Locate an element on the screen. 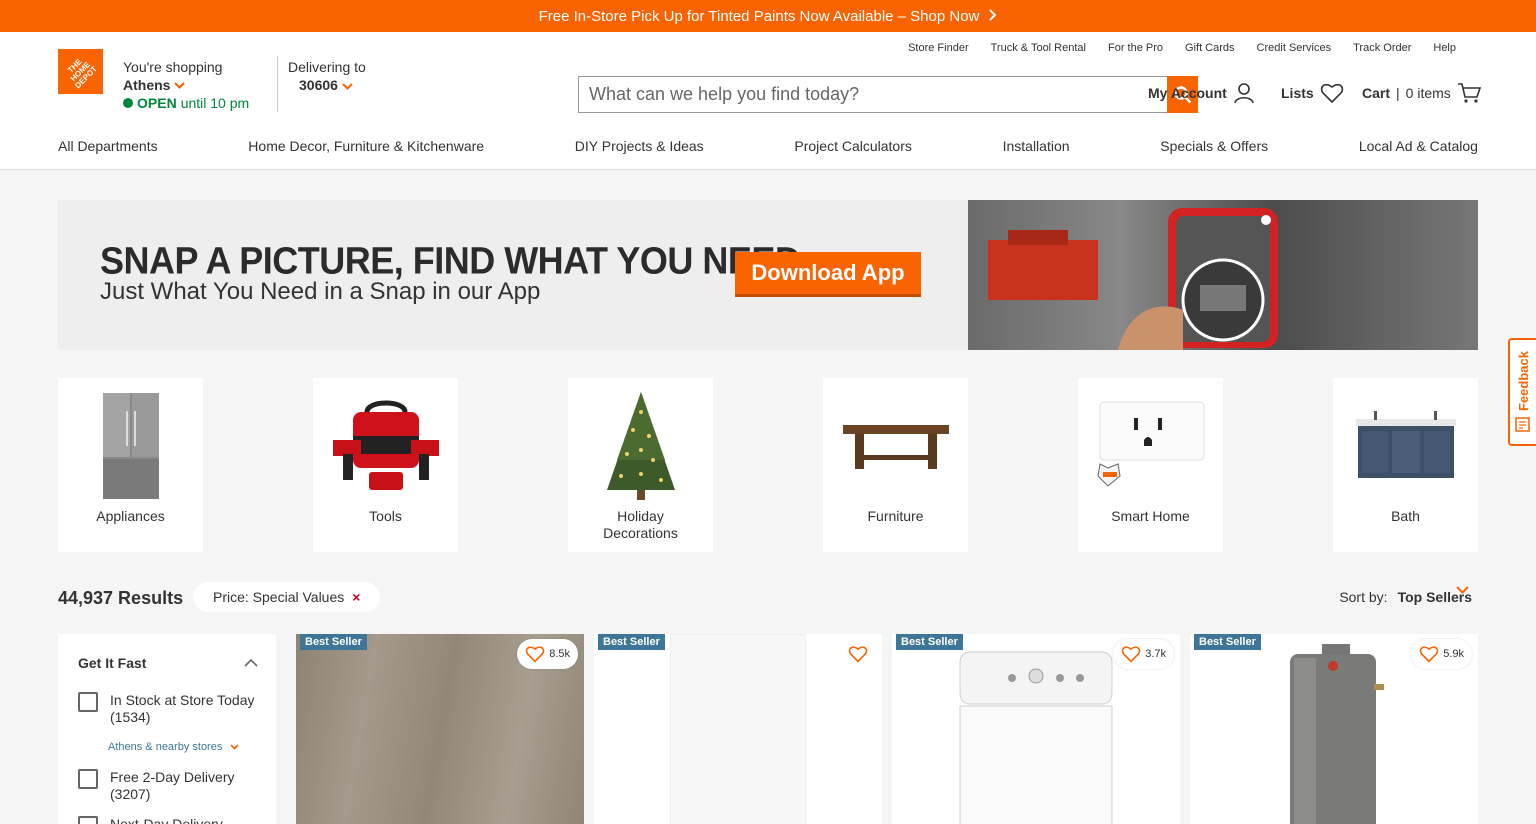 This screenshot has height=824, width=1536. nav-installation: Installation is located at coordinates (1036, 146).